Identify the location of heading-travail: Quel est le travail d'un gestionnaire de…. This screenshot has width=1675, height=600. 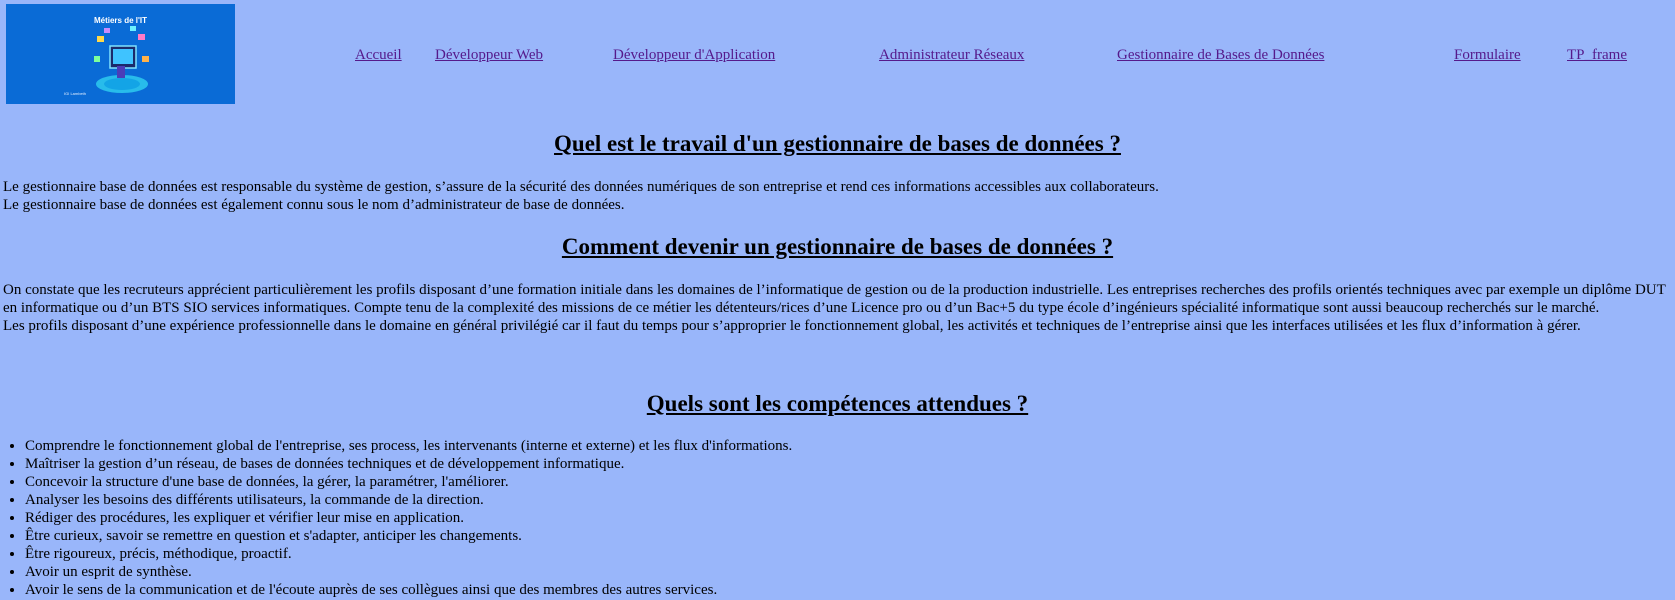
(837, 143).